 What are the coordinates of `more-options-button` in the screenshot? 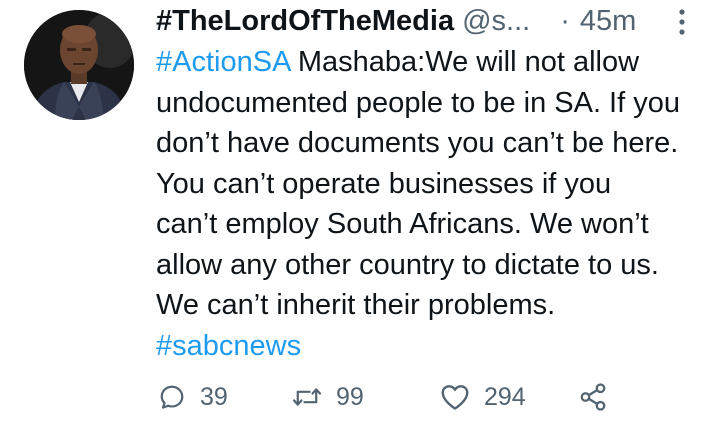 It's located at (682, 22).